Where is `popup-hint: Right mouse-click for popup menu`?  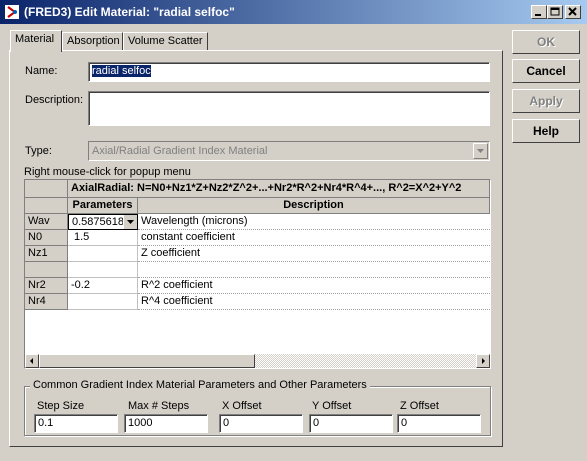 popup-hint: Right mouse-click for popup menu is located at coordinates (107, 172).